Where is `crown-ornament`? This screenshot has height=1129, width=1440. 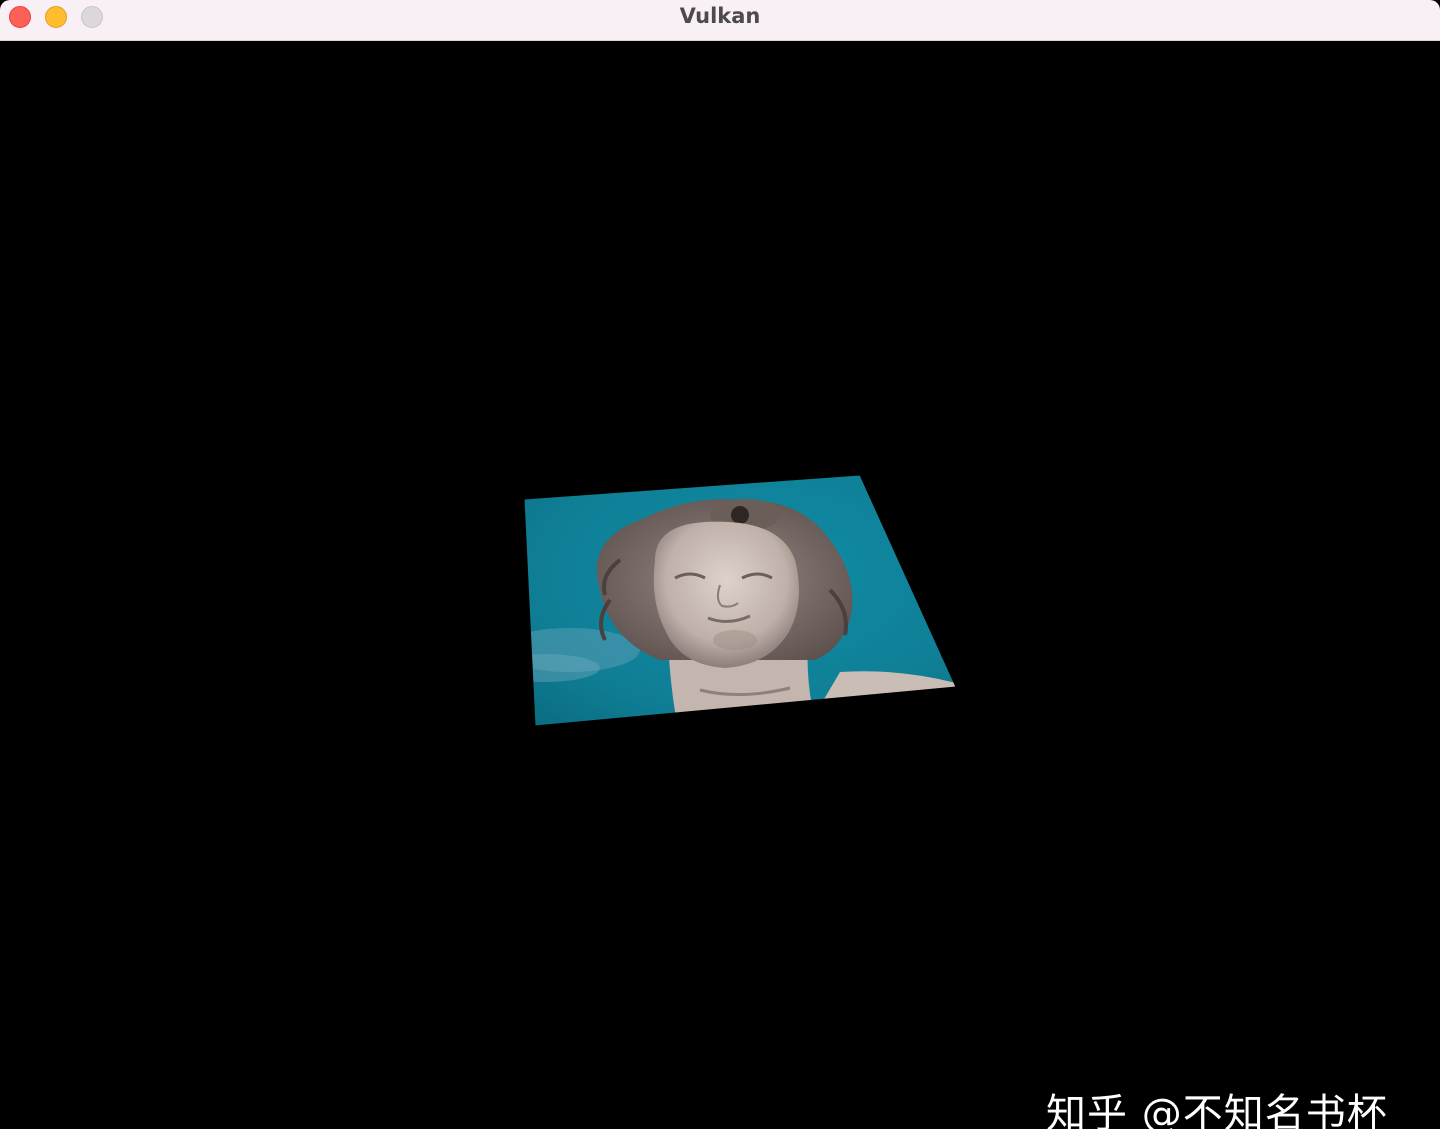 crown-ornament is located at coordinates (740, 515).